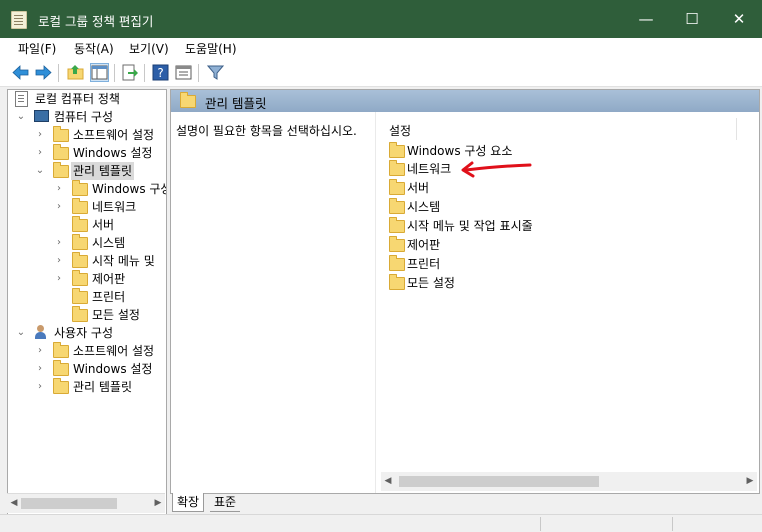 The width and height of the screenshot is (762, 532). I want to click on show-hide-tree-icon, so click(99, 72).